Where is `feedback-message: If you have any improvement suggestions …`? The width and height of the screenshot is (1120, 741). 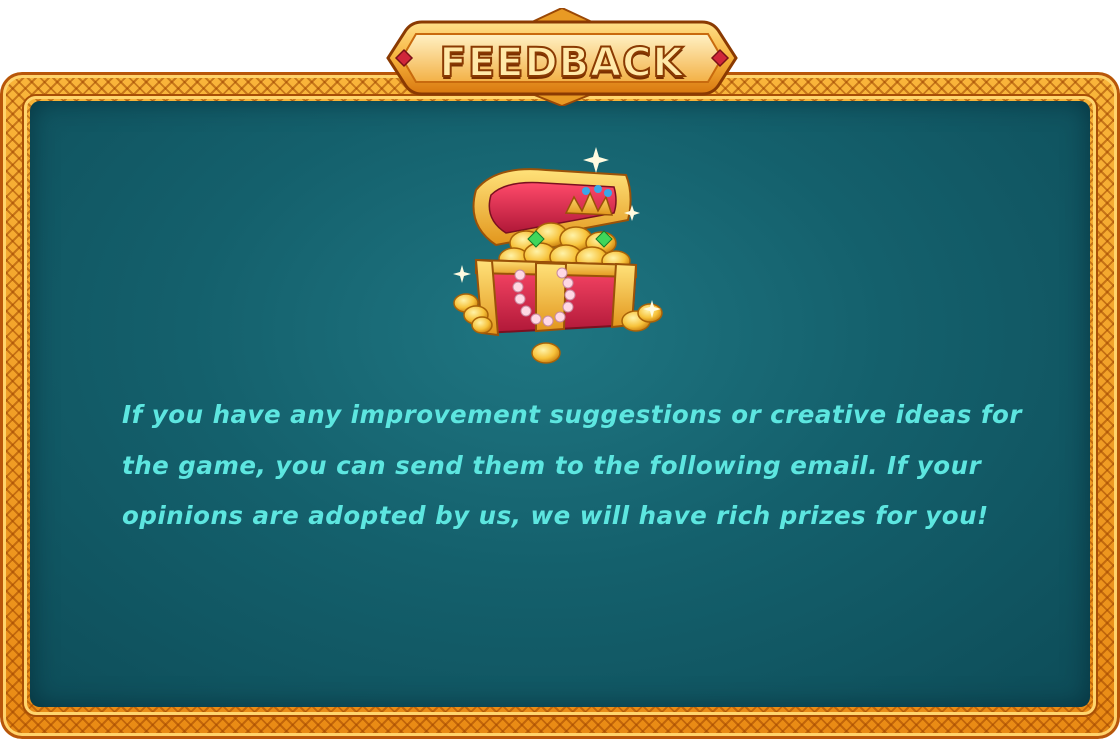
feedback-message: If you have any improvement suggestions … is located at coordinates (572, 465).